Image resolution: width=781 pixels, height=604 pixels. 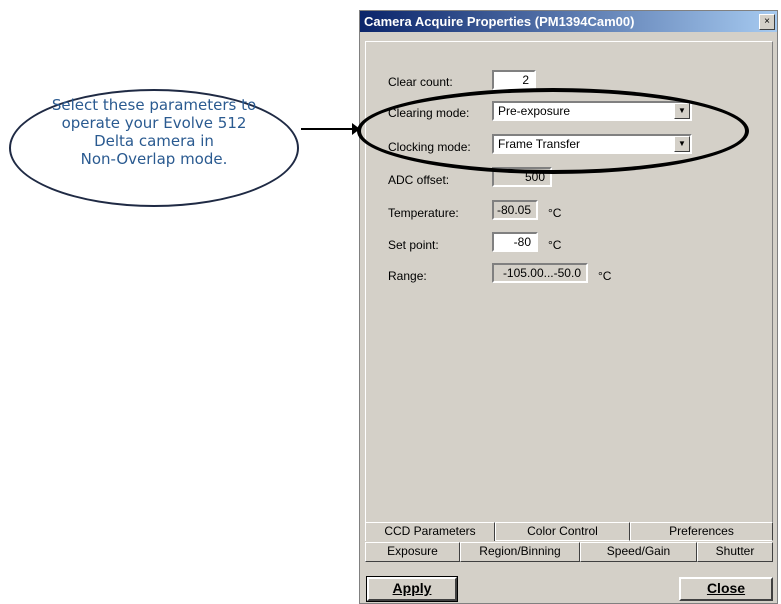 What do you see at coordinates (412, 589) in the screenshot?
I see `apply-button: Apply` at bounding box center [412, 589].